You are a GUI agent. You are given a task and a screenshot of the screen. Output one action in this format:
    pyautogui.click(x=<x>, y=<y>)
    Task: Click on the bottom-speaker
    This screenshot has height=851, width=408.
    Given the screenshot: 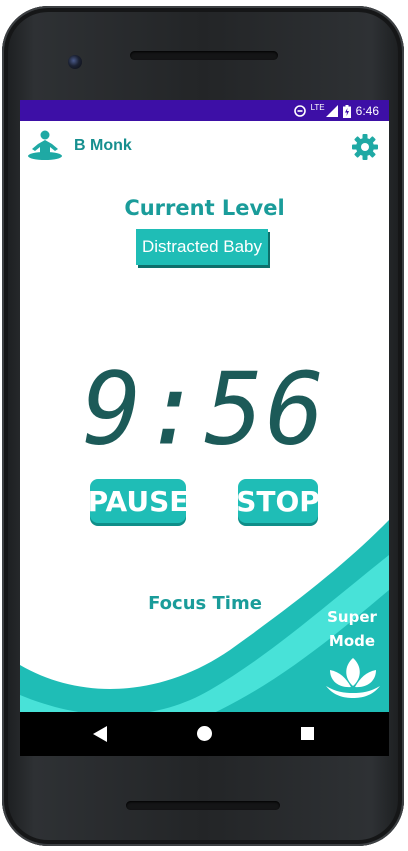 What is the action you would take?
    pyautogui.click(x=203, y=805)
    